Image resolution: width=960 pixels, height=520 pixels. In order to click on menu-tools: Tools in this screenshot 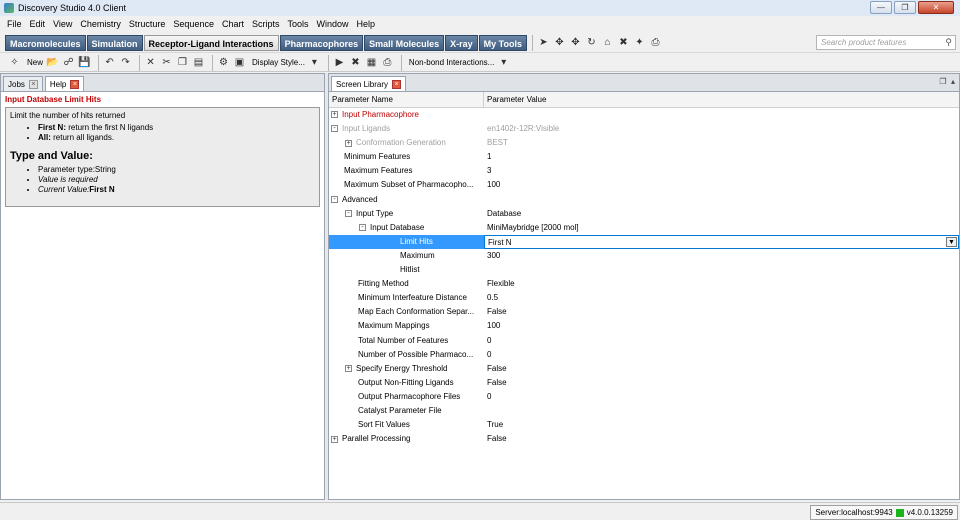, I will do `click(298, 24)`.